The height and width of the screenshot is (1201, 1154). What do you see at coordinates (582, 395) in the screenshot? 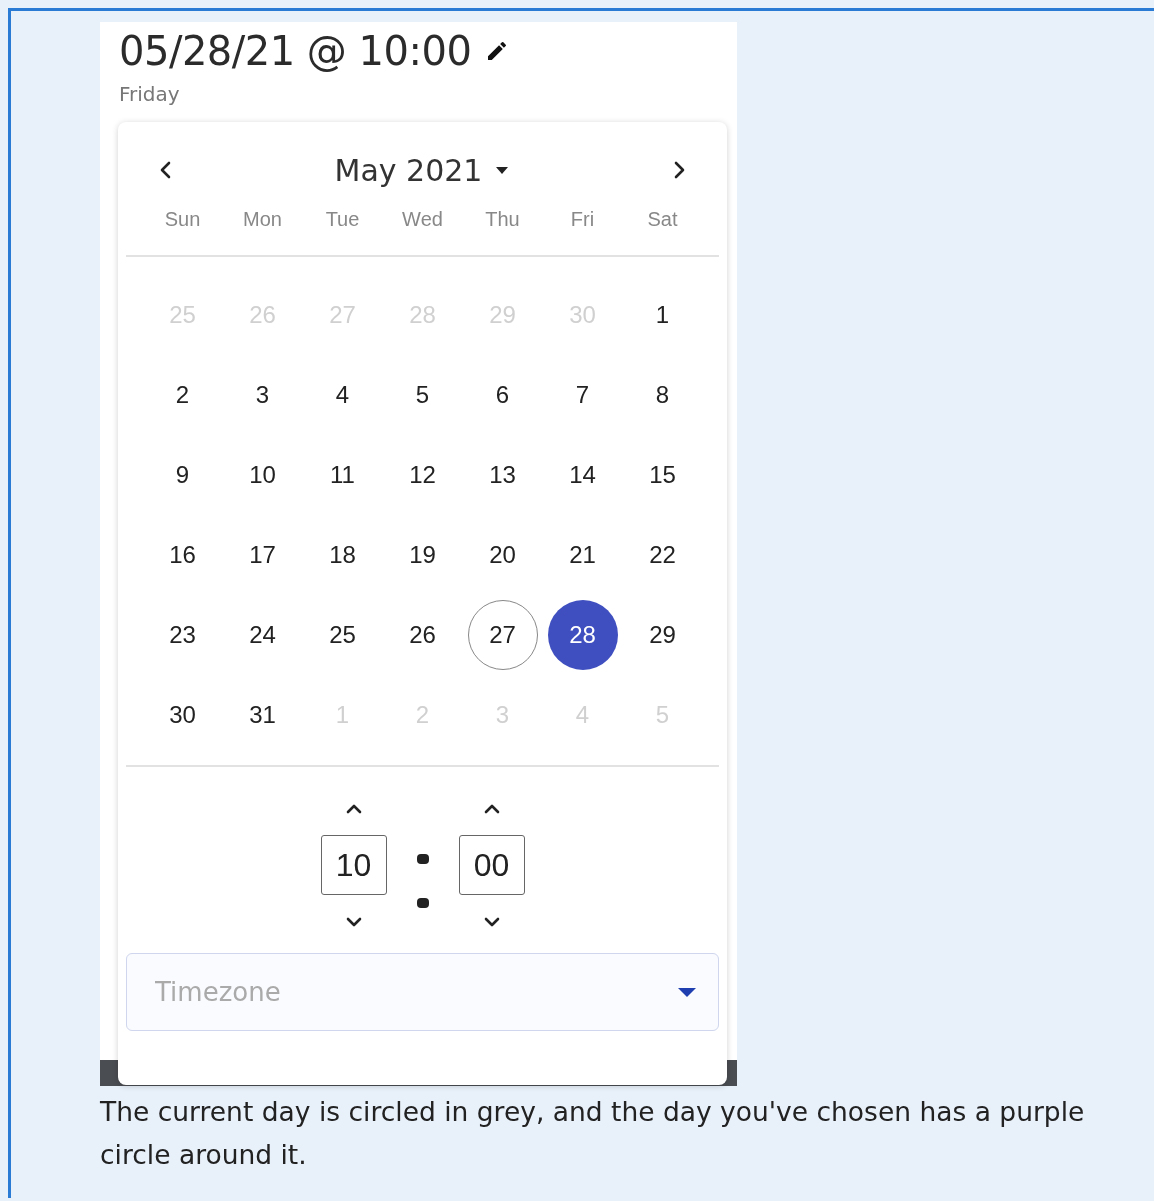
I see `day-cell: 7` at bounding box center [582, 395].